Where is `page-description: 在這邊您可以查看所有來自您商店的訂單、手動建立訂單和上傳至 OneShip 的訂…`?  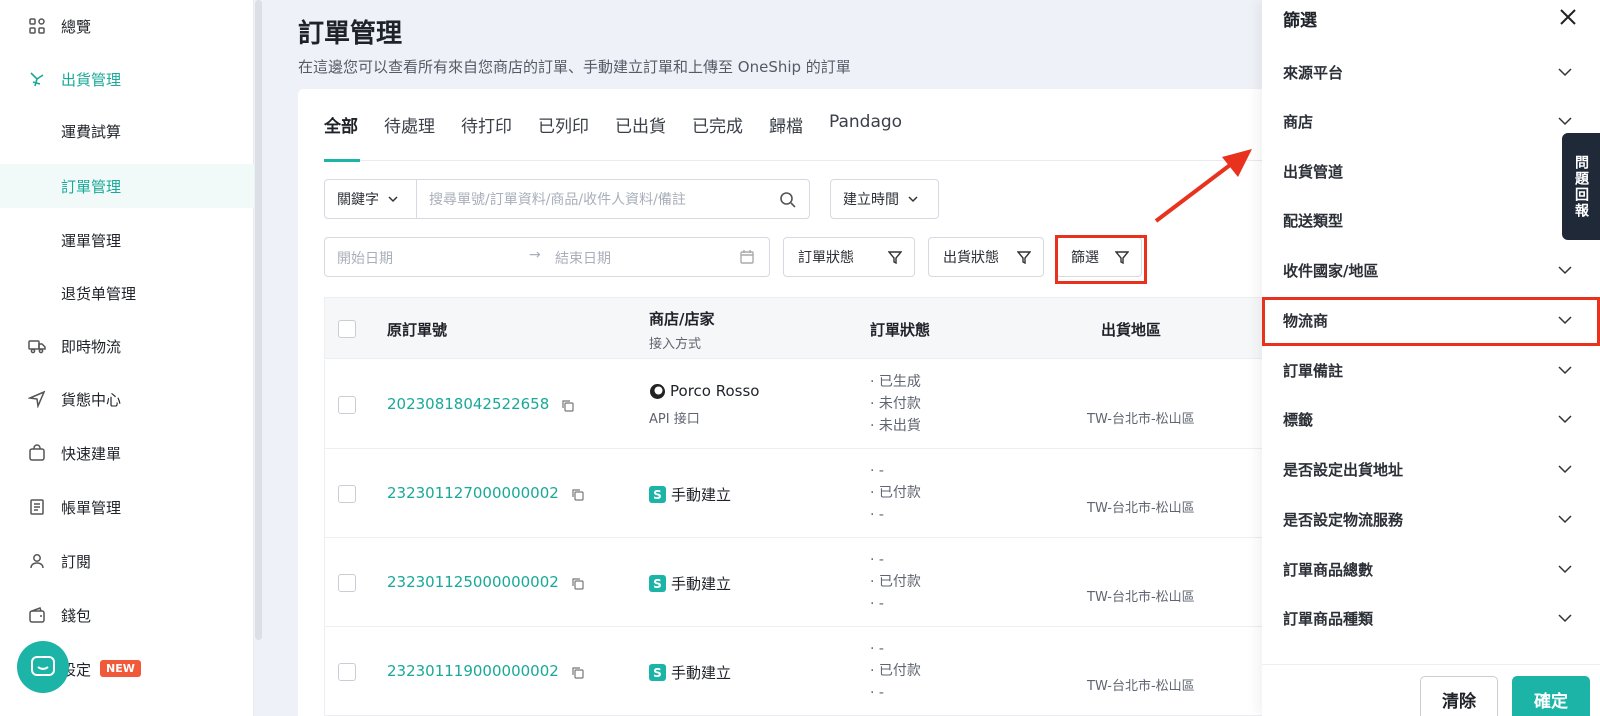
page-description: 在這邊您可以查看所有來自您商店的訂單、手動建立訂單和上傳至 OneShip 的訂… is located at coordinates (574, 67).